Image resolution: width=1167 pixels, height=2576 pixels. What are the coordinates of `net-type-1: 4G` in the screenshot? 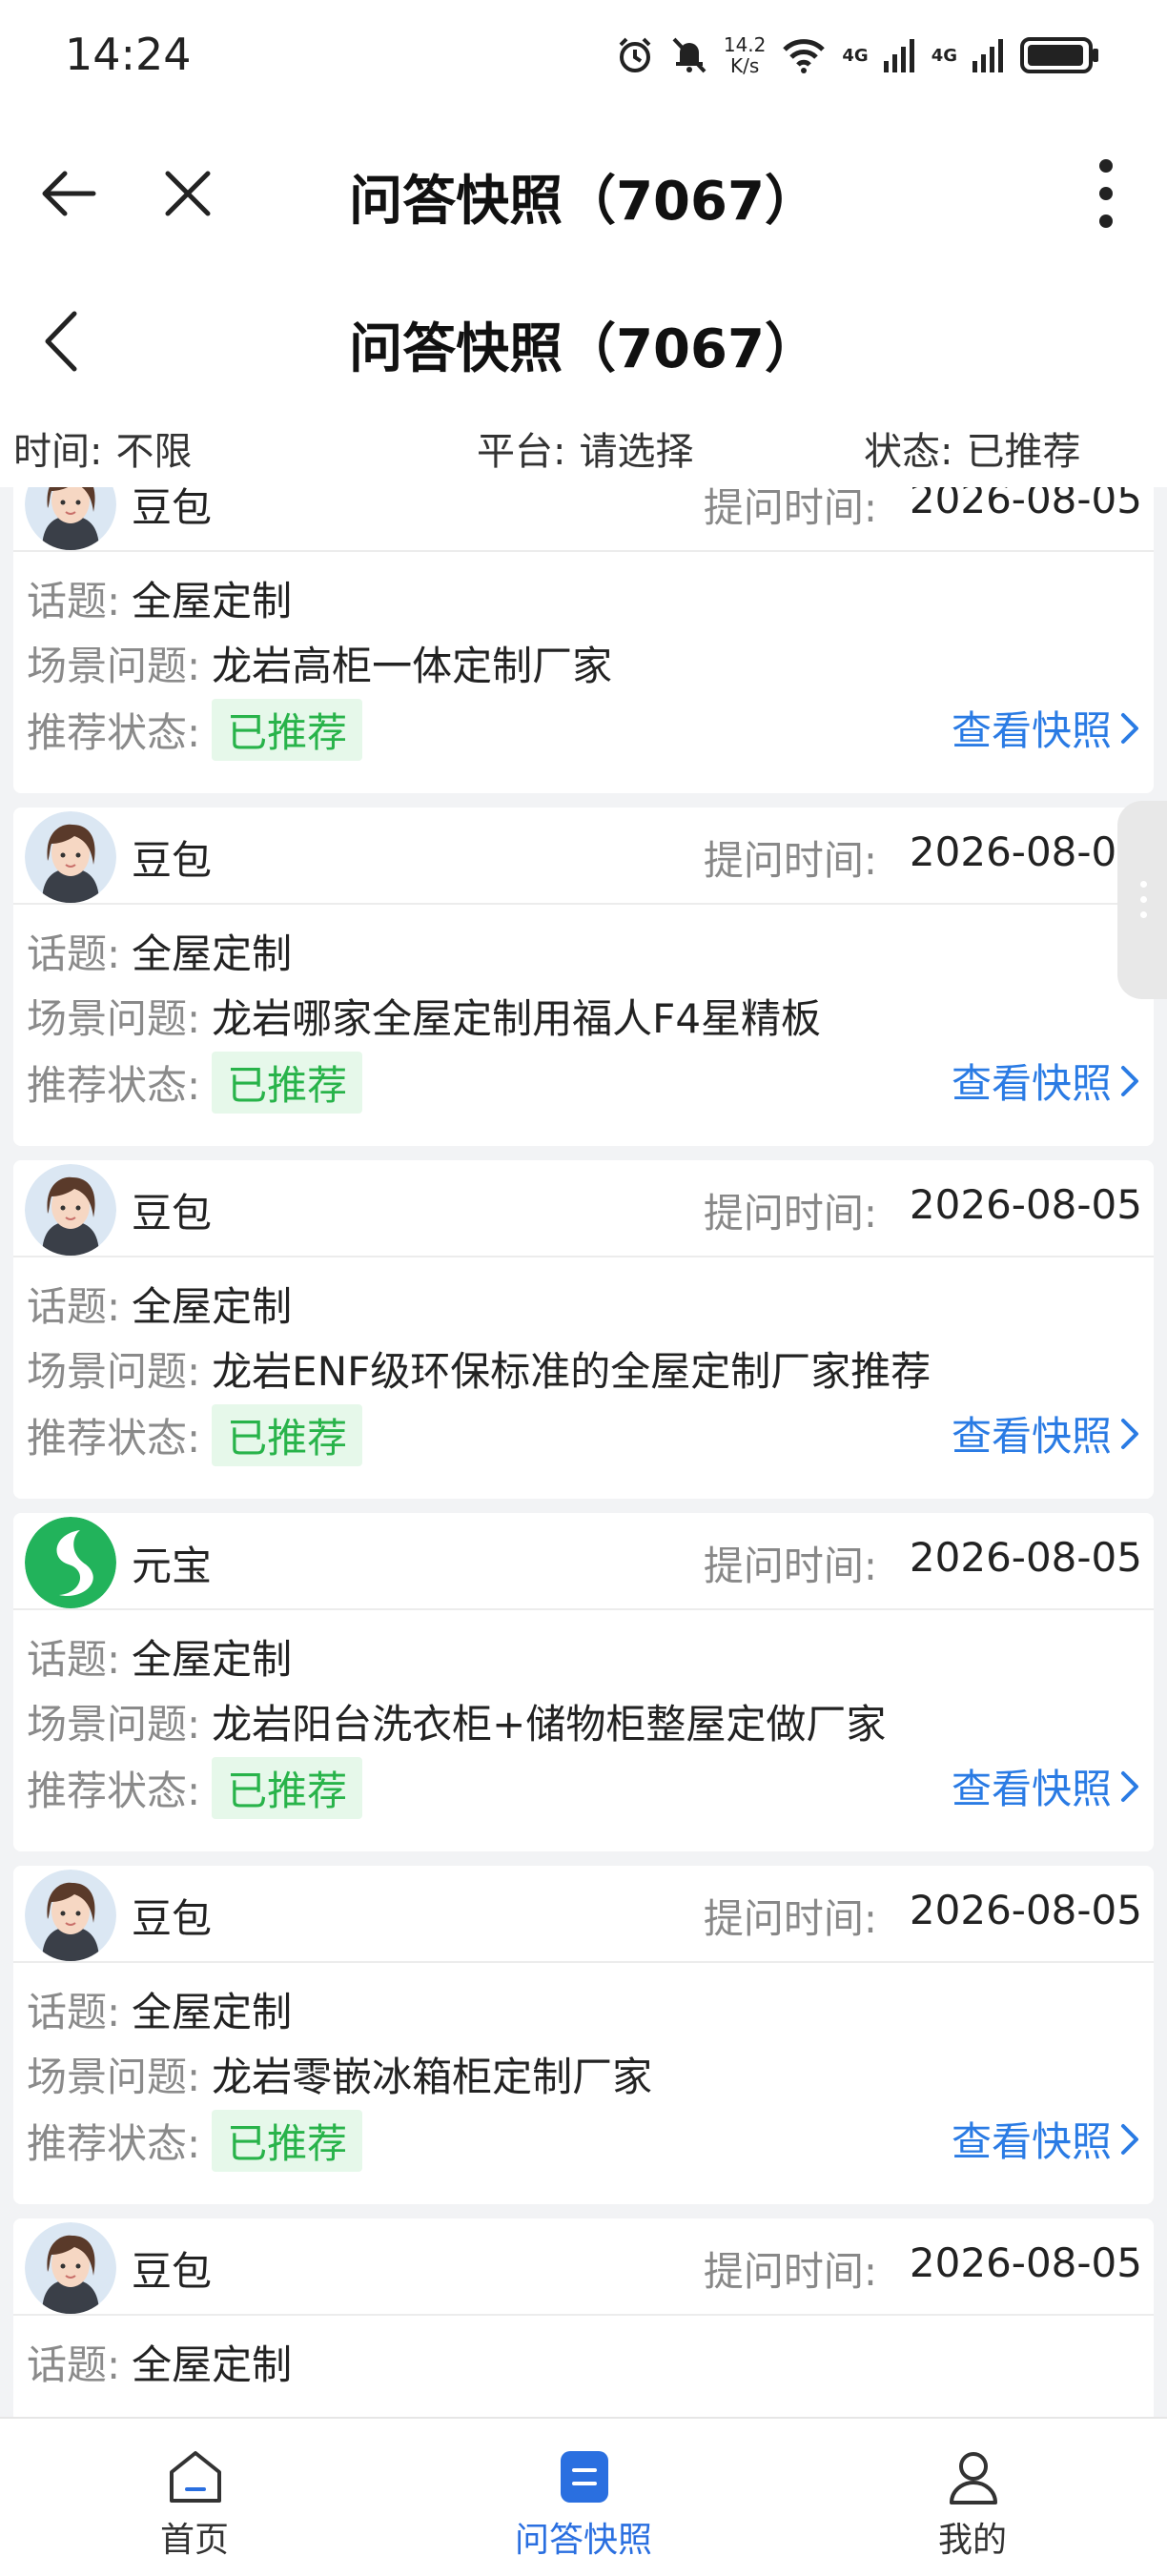 It's located at (855, 55).